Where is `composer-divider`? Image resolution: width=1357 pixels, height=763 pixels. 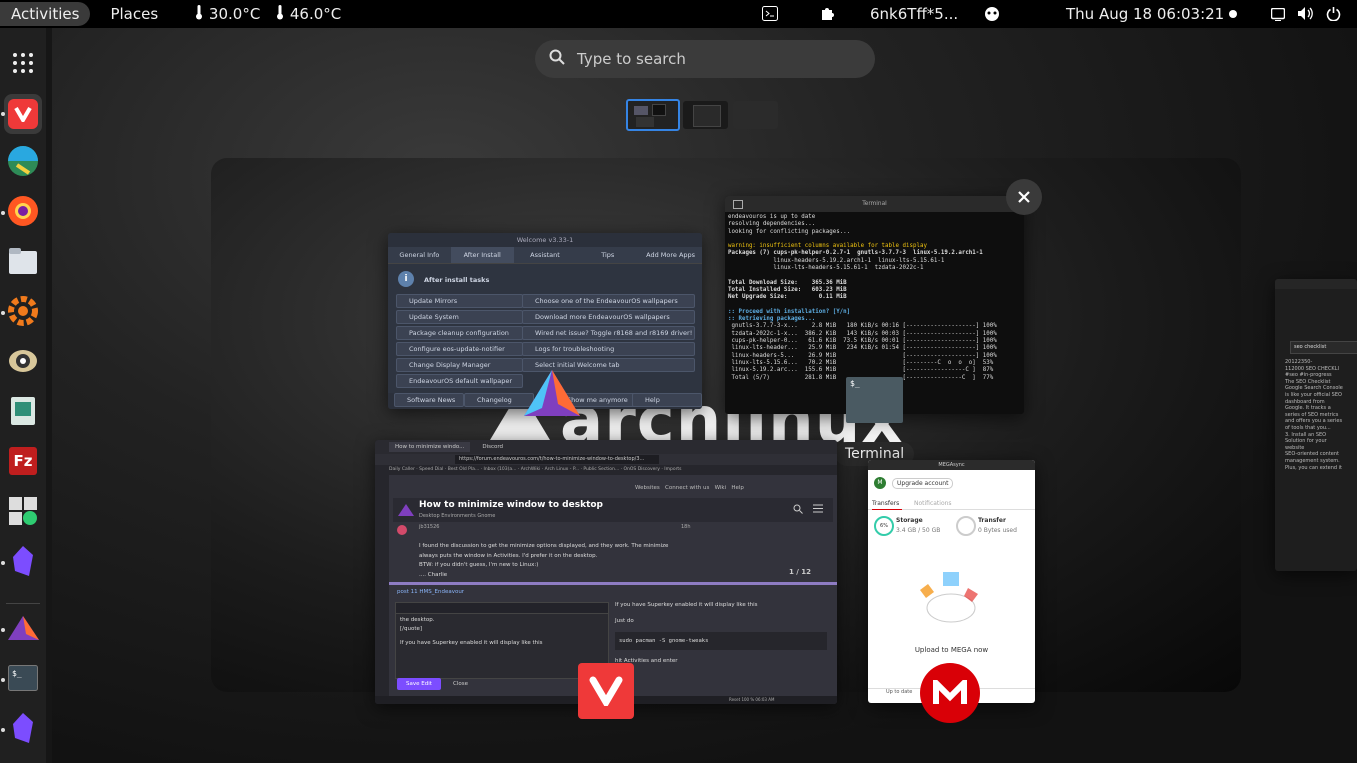
composer-divider is located at coordinates (613, 583).